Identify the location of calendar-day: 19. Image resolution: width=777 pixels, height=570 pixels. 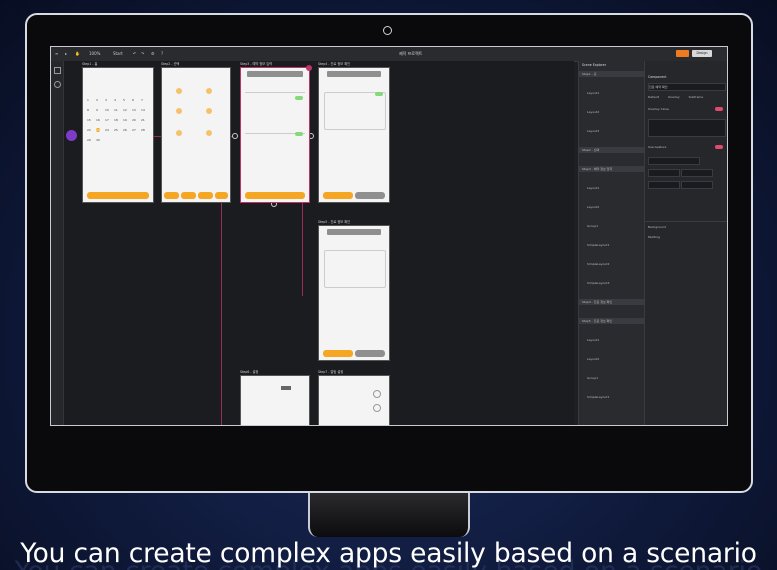
(125, 120).